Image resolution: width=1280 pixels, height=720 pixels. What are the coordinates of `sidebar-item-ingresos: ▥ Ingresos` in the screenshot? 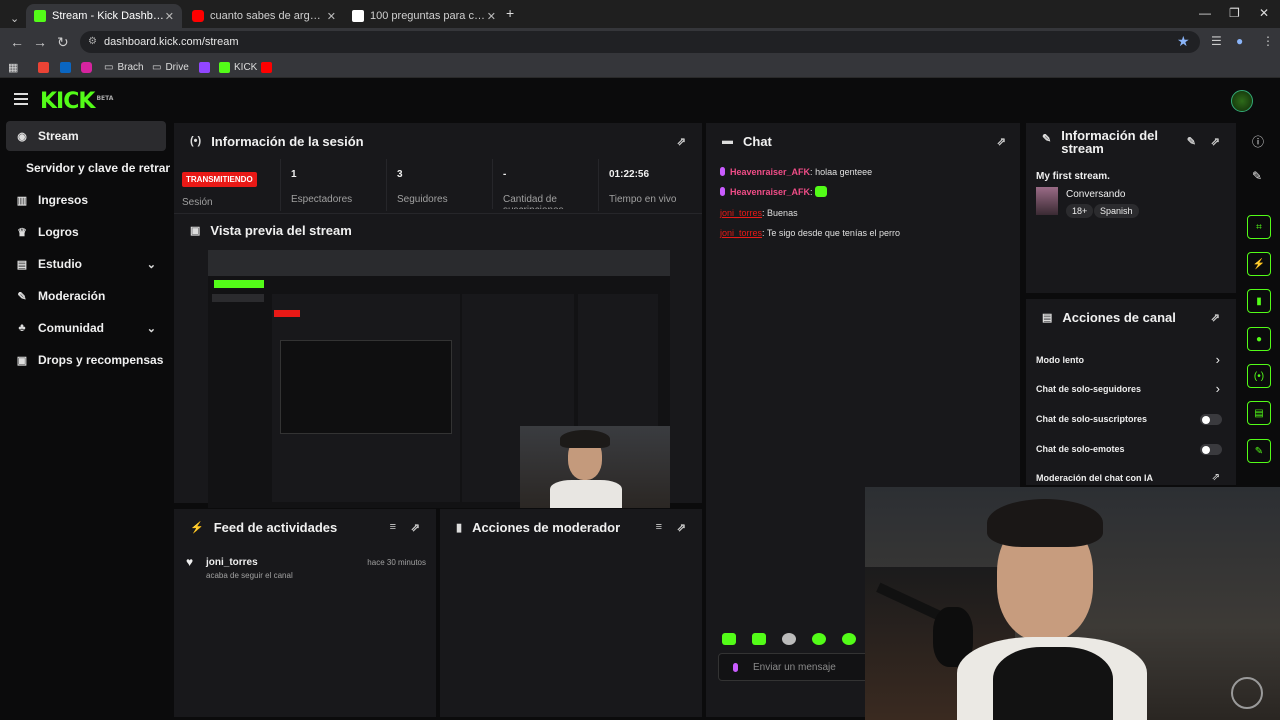 It's located at (86, 200).